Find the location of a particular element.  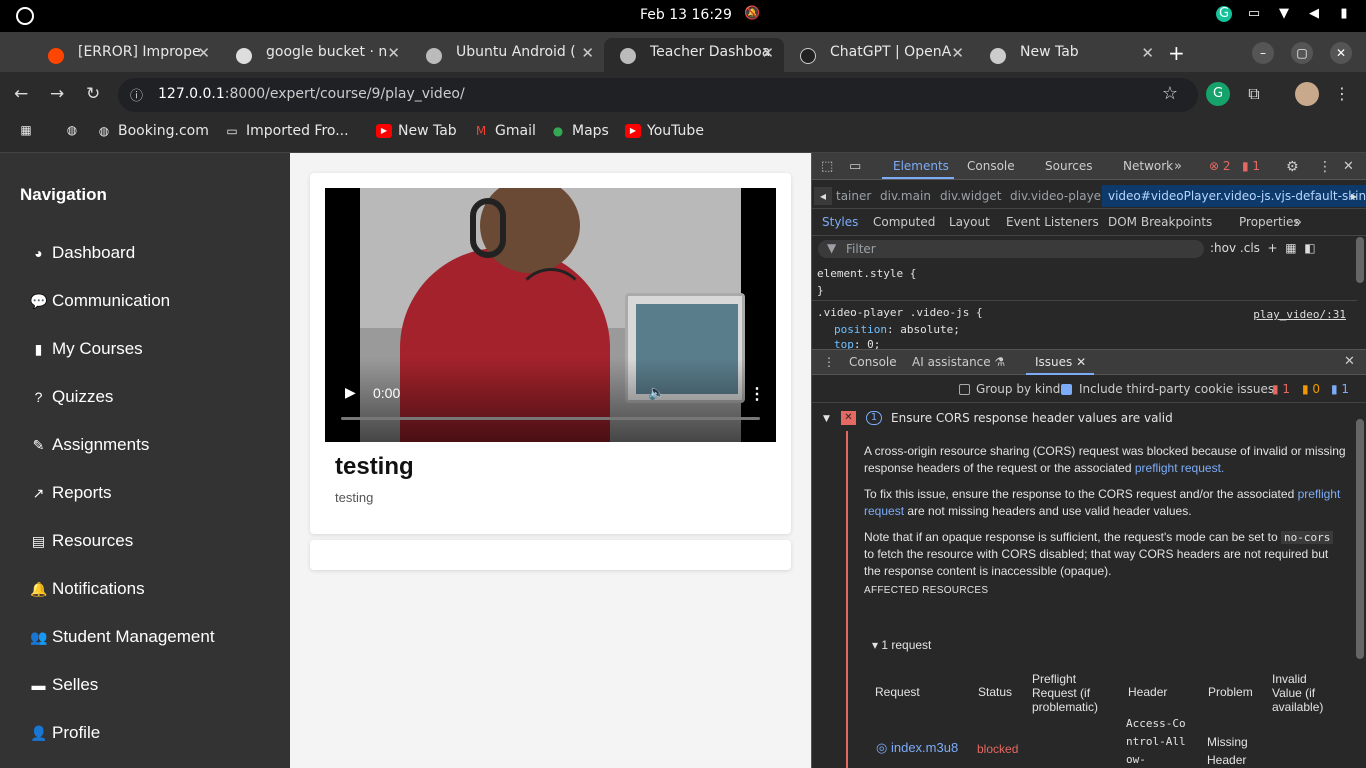

close-window-button: ✕ is located at coordinates (1341, 53).